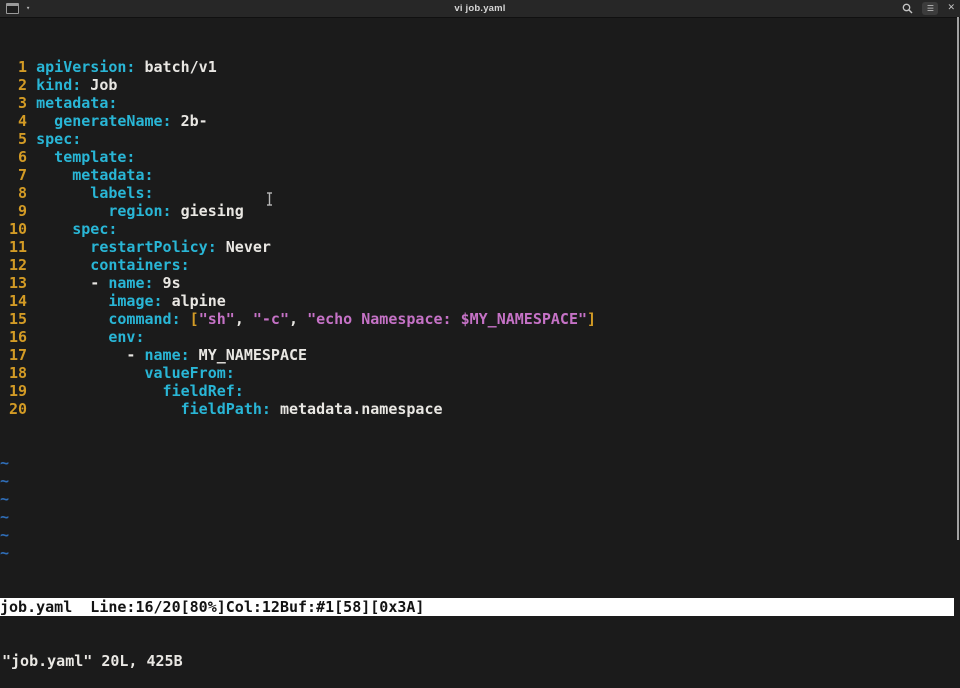 Image resolution: width=960 pixels, height=688 pixels. I want to click on code-line: 5 spec:, so click(480, 139).